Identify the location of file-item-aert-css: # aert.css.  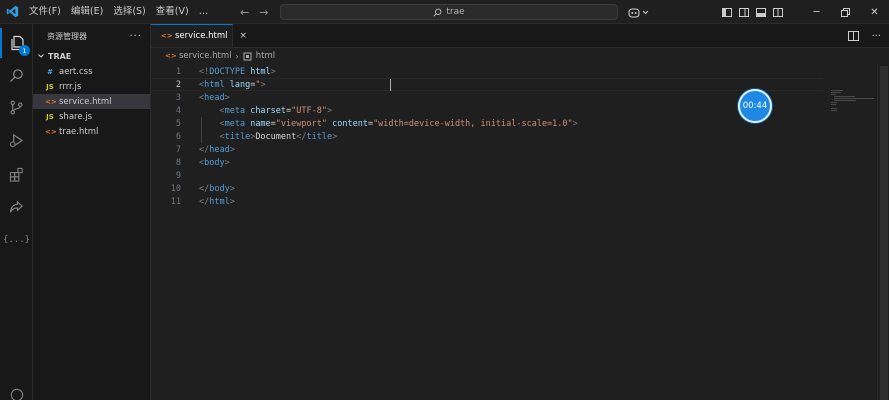
(91, 71).